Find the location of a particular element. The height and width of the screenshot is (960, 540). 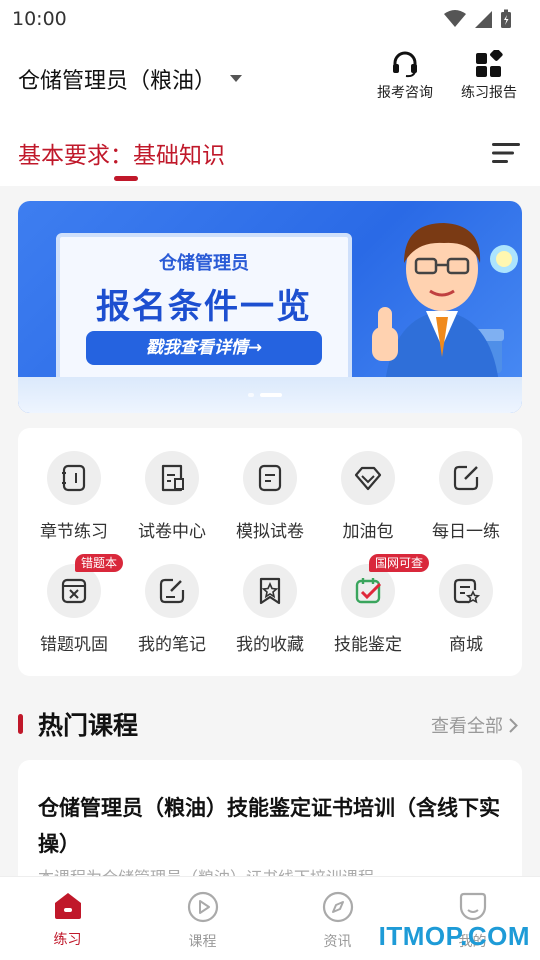

play-circle-icon is located at coordinates (202, 907).